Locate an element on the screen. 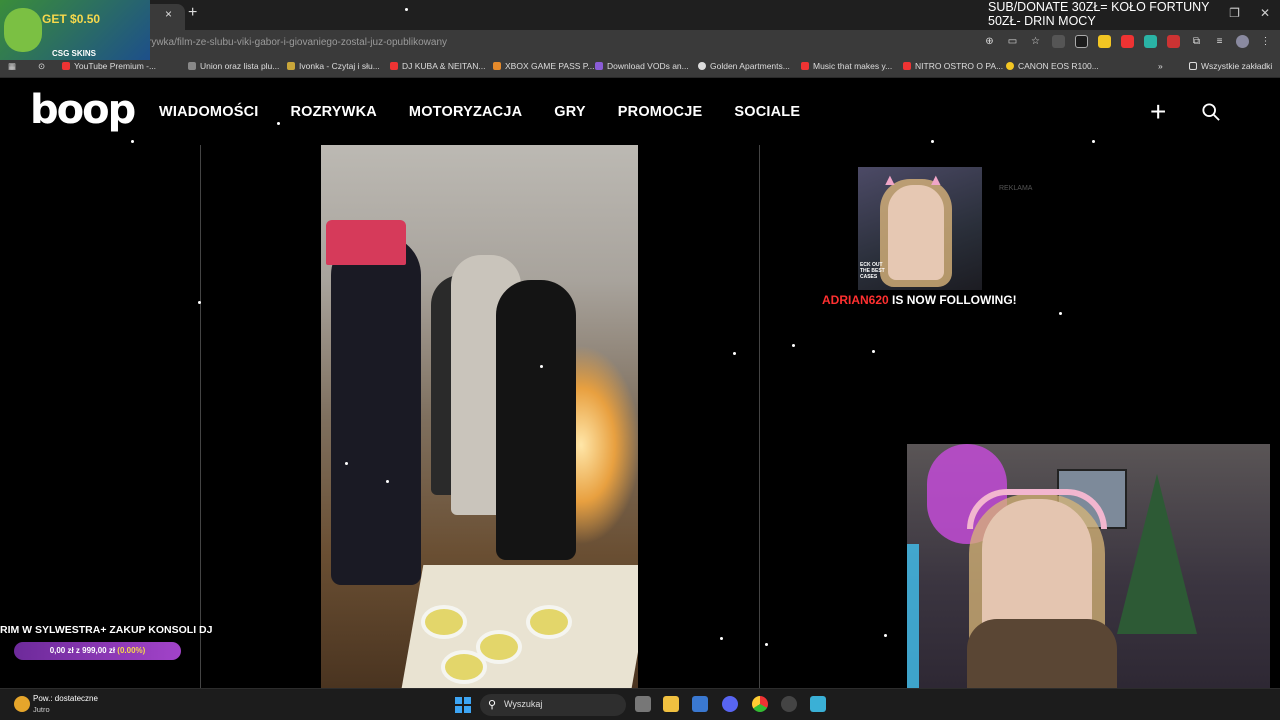 This screenshot has width=1280, height=720. menu-kebab-icon: ⋮ is located at coordinates (1265, 41).